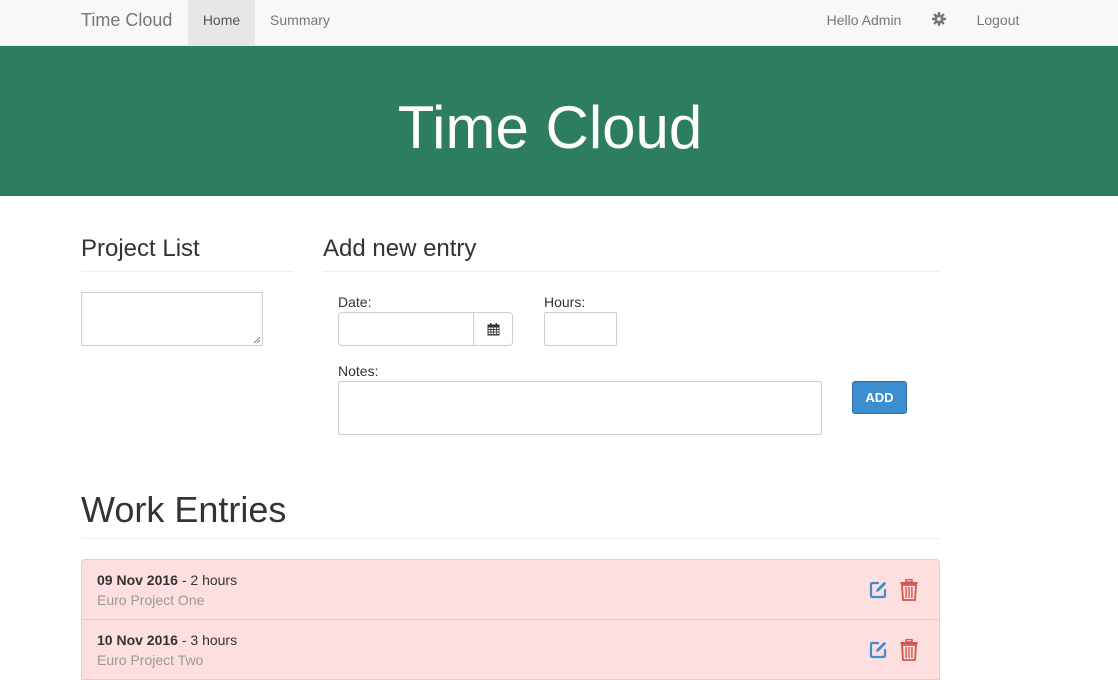 The image size is (1118, 680). I want to click on project-list-heading: Project List, so click(140, 248).